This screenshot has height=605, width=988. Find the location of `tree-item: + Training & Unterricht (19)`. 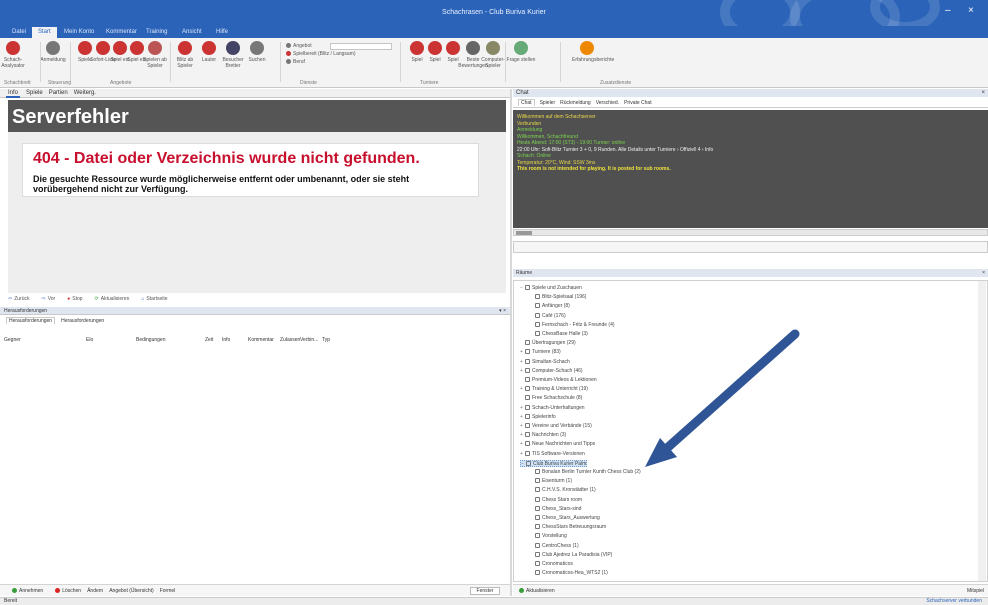

tree-item: + Training & Unterricht (19) is located at coordinates (554, 389).